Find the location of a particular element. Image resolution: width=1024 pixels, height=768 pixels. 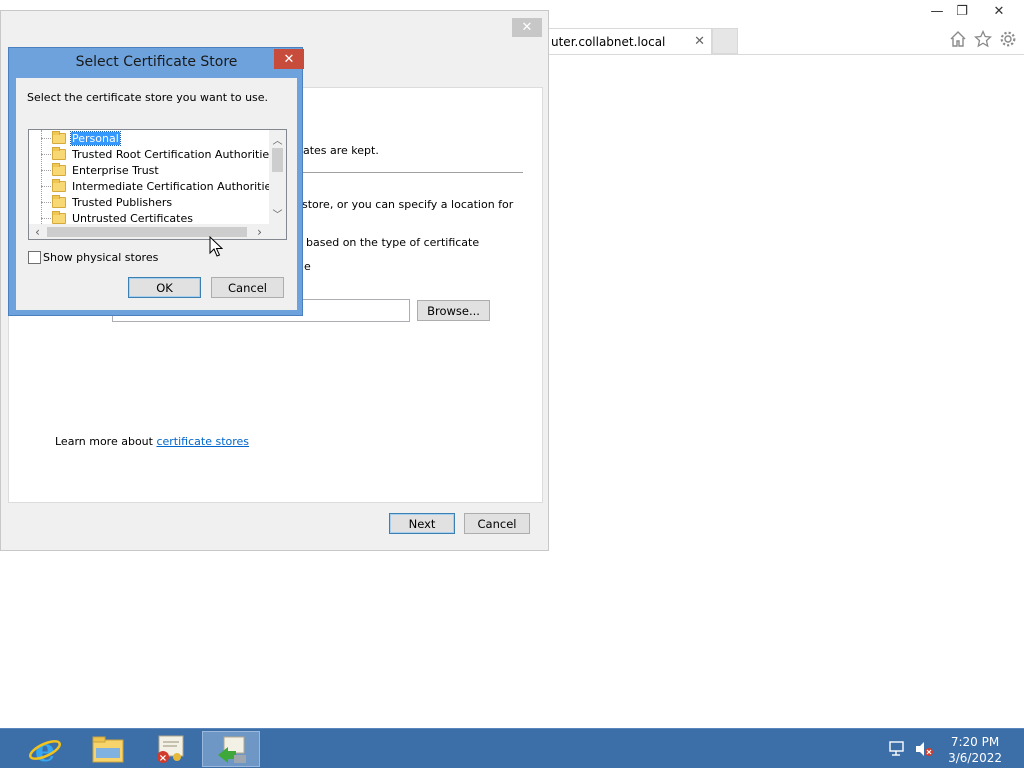

tab-title: uter.collabnet.local is located at coordinates (608, 42).